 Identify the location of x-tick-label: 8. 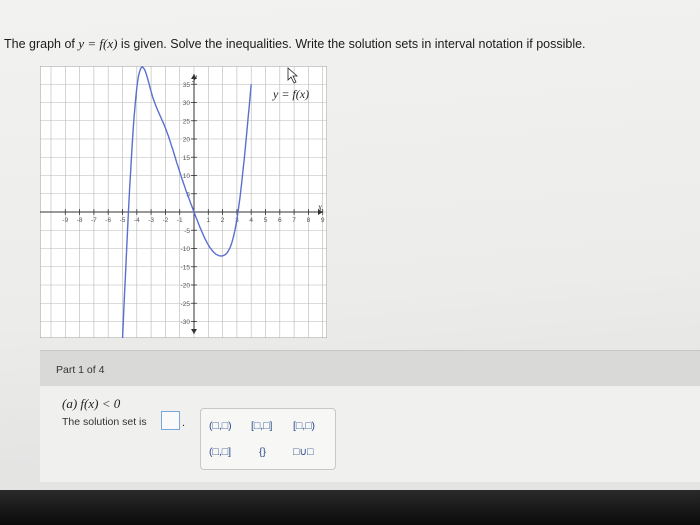
(309, 220).